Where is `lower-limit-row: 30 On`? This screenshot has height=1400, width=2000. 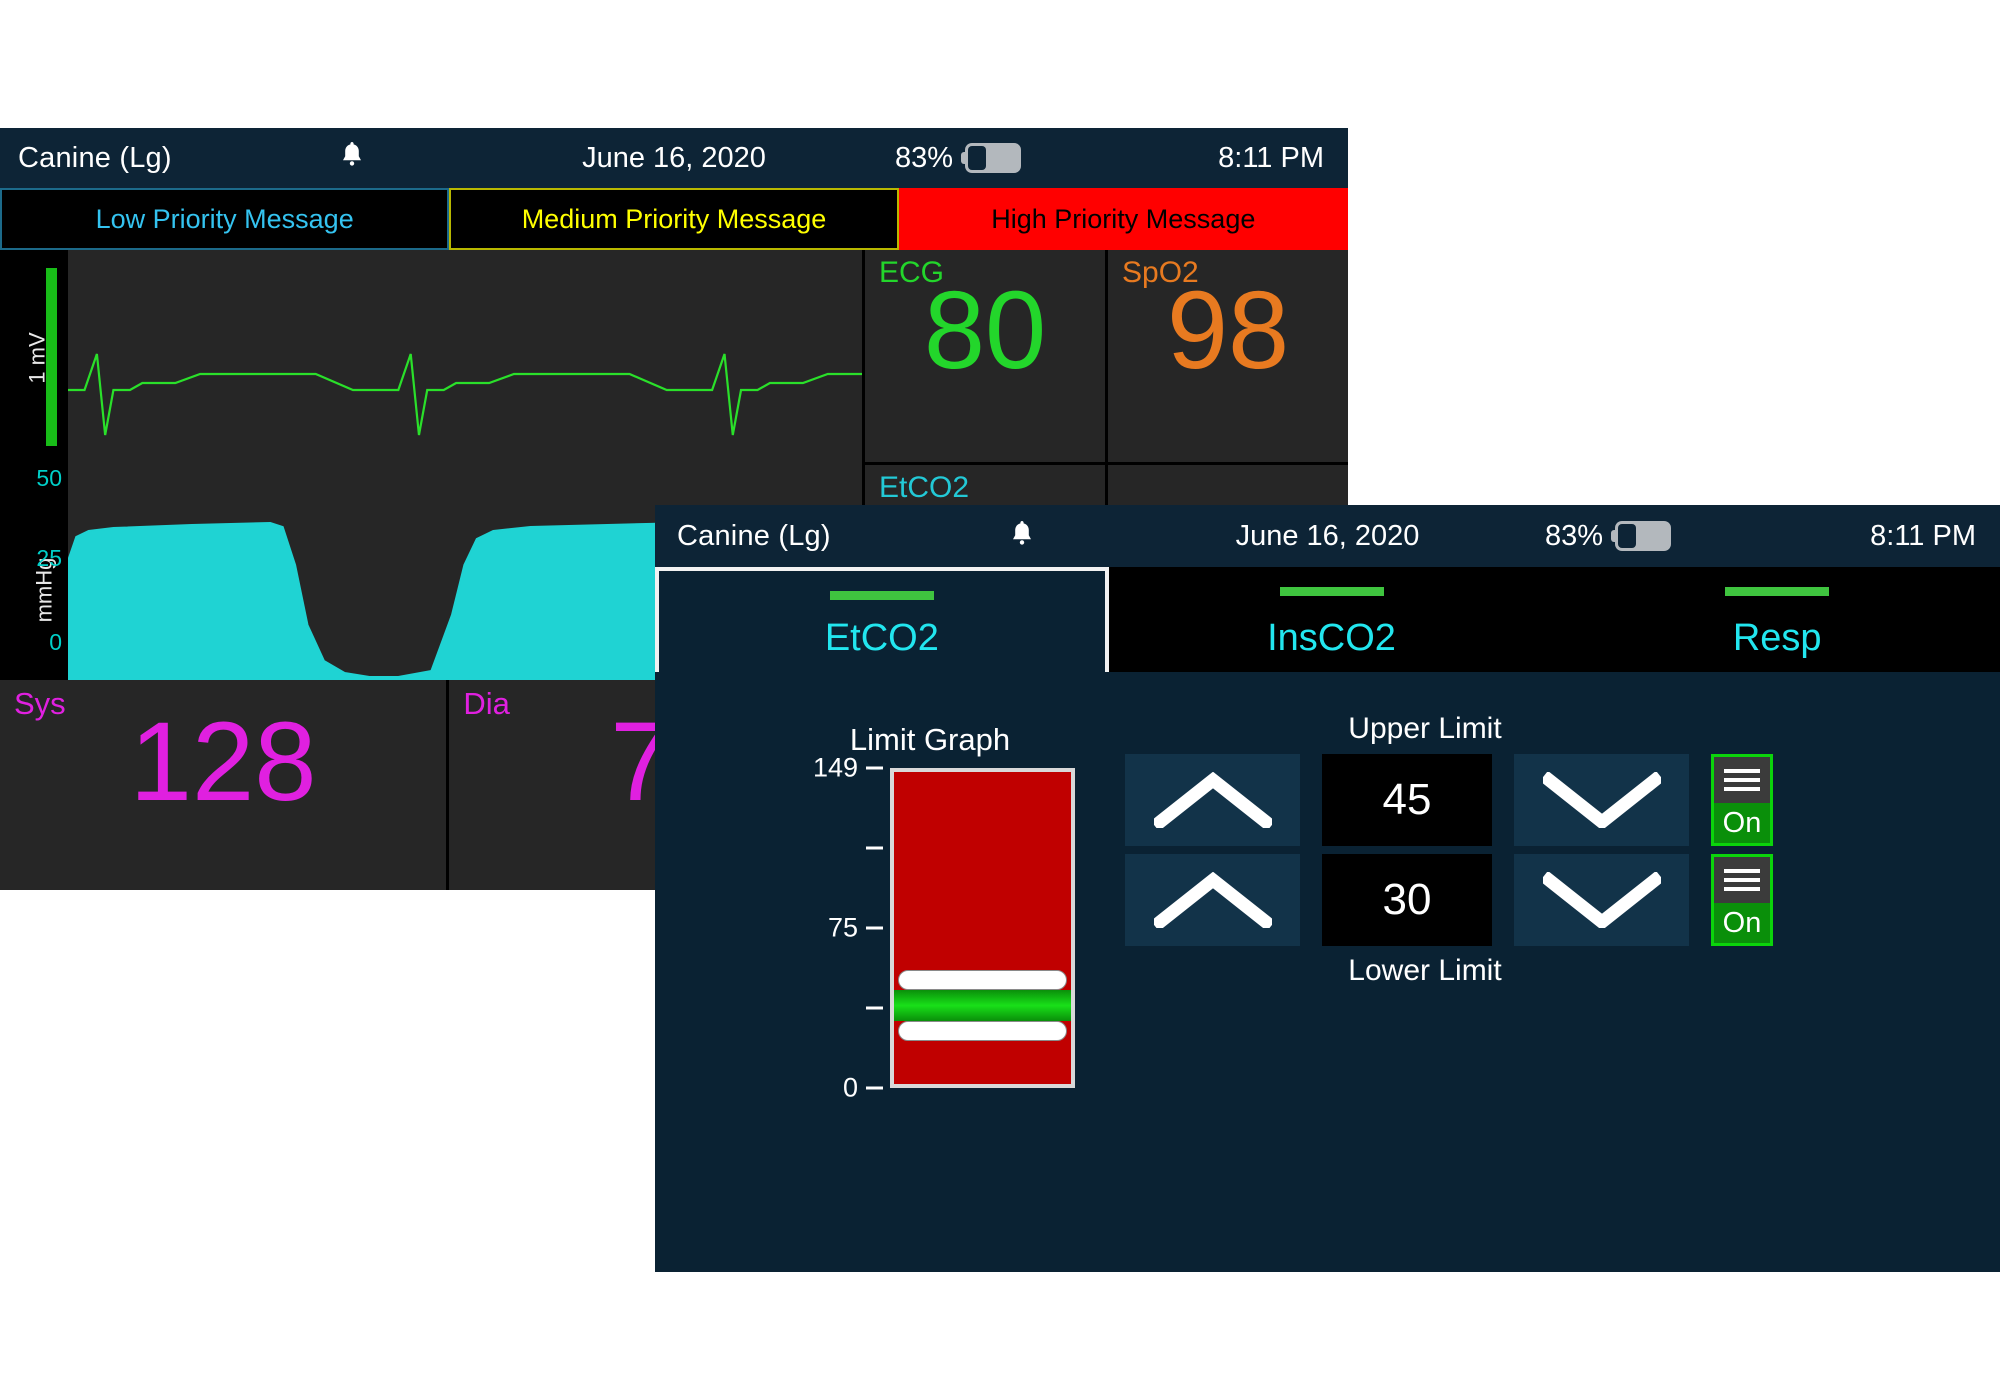
lower-limit-row: 30 On is located at coordinates (1540, 900).